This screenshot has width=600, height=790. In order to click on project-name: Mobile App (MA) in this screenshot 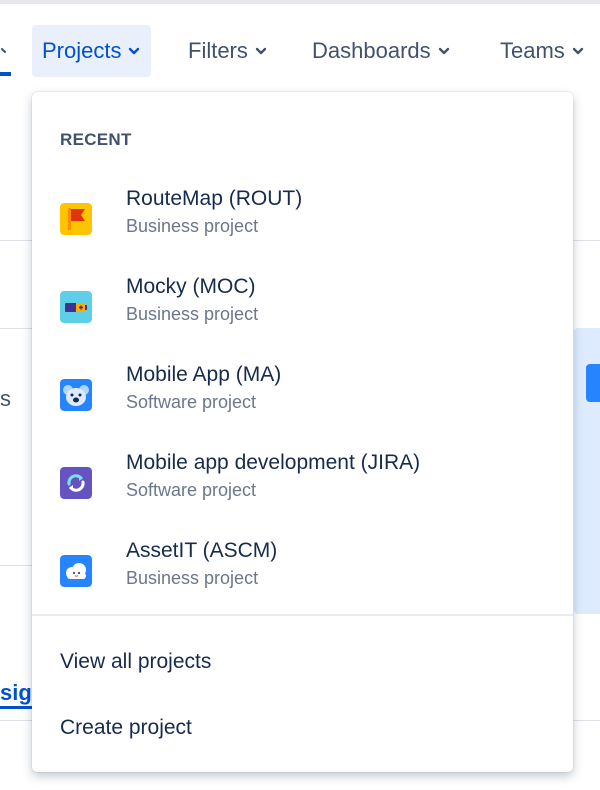, I will do `click(204, 374)`.